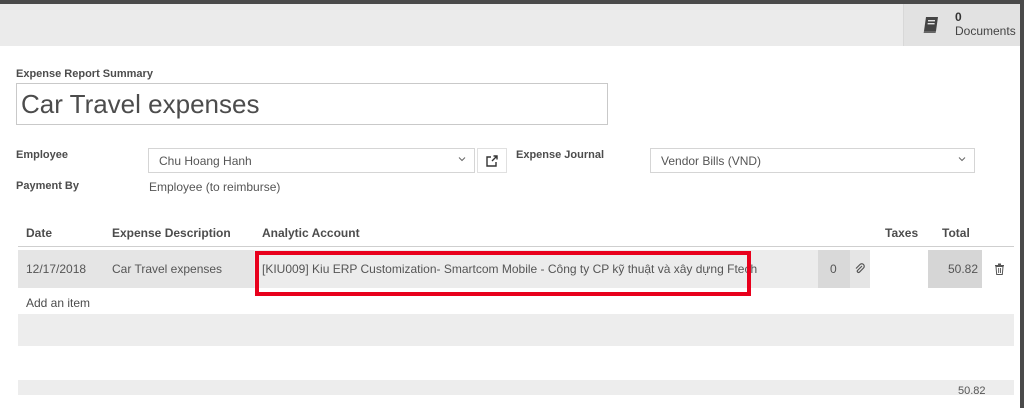 The image size is (1024, 408). I want to click on book-icon, so click(930, 25).